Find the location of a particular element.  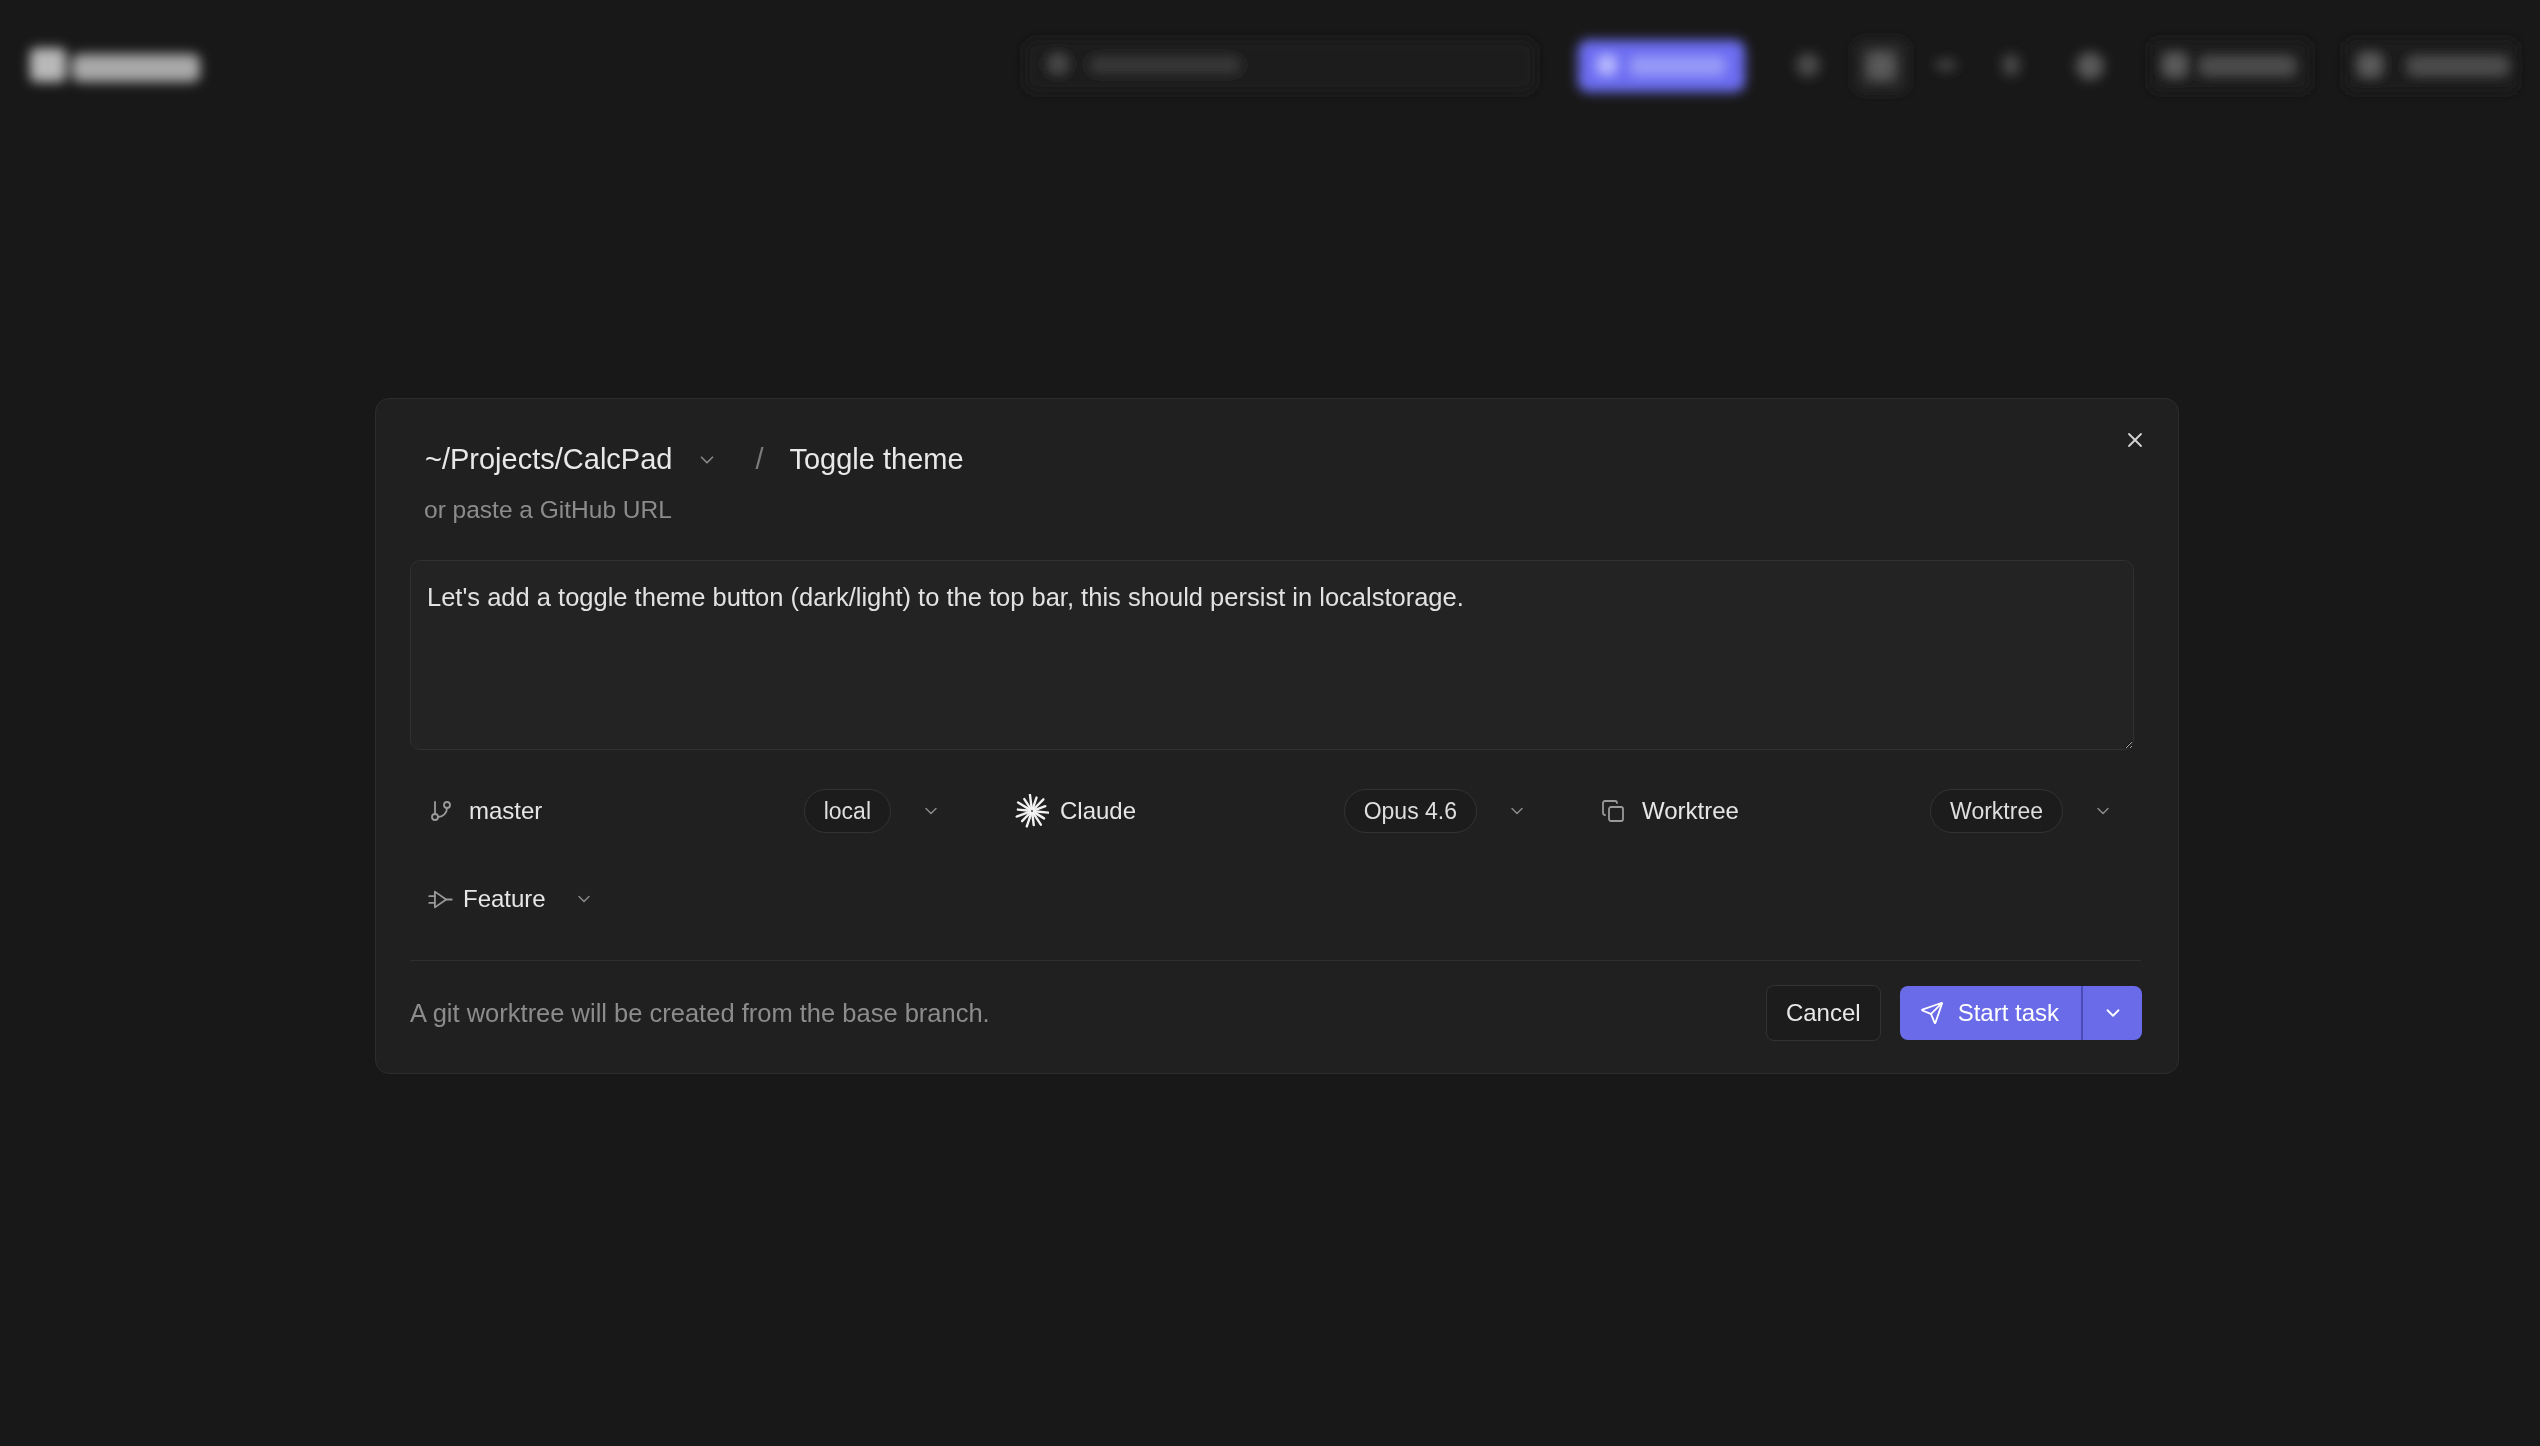

agent-name: Claude is located at coordinates (1098, 811).